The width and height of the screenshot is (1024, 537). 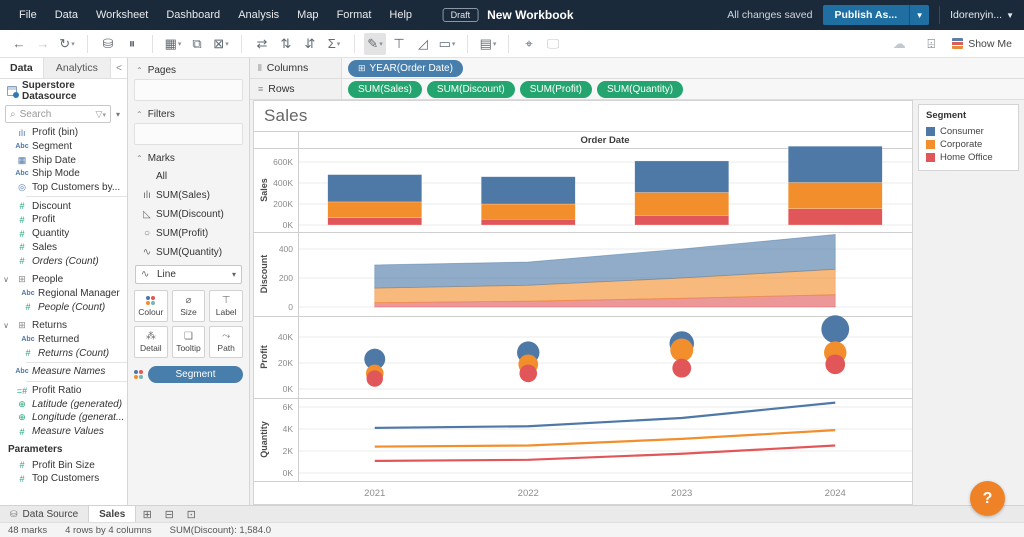 What do you see at coordinates (67, 44) in the screenshot?
I see `redo-icon: ↻ ▾` at bounding box center [67, 44].